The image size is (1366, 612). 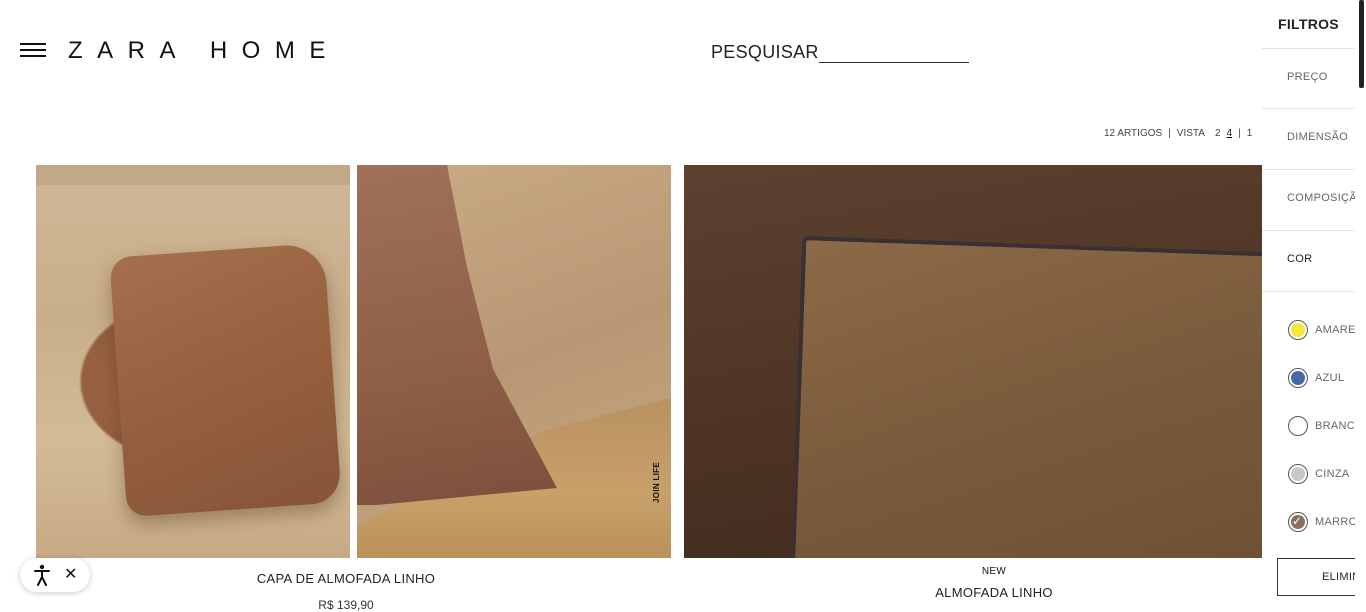 I want to click on color-swatch: ✓, so click(x=1298, y=522).